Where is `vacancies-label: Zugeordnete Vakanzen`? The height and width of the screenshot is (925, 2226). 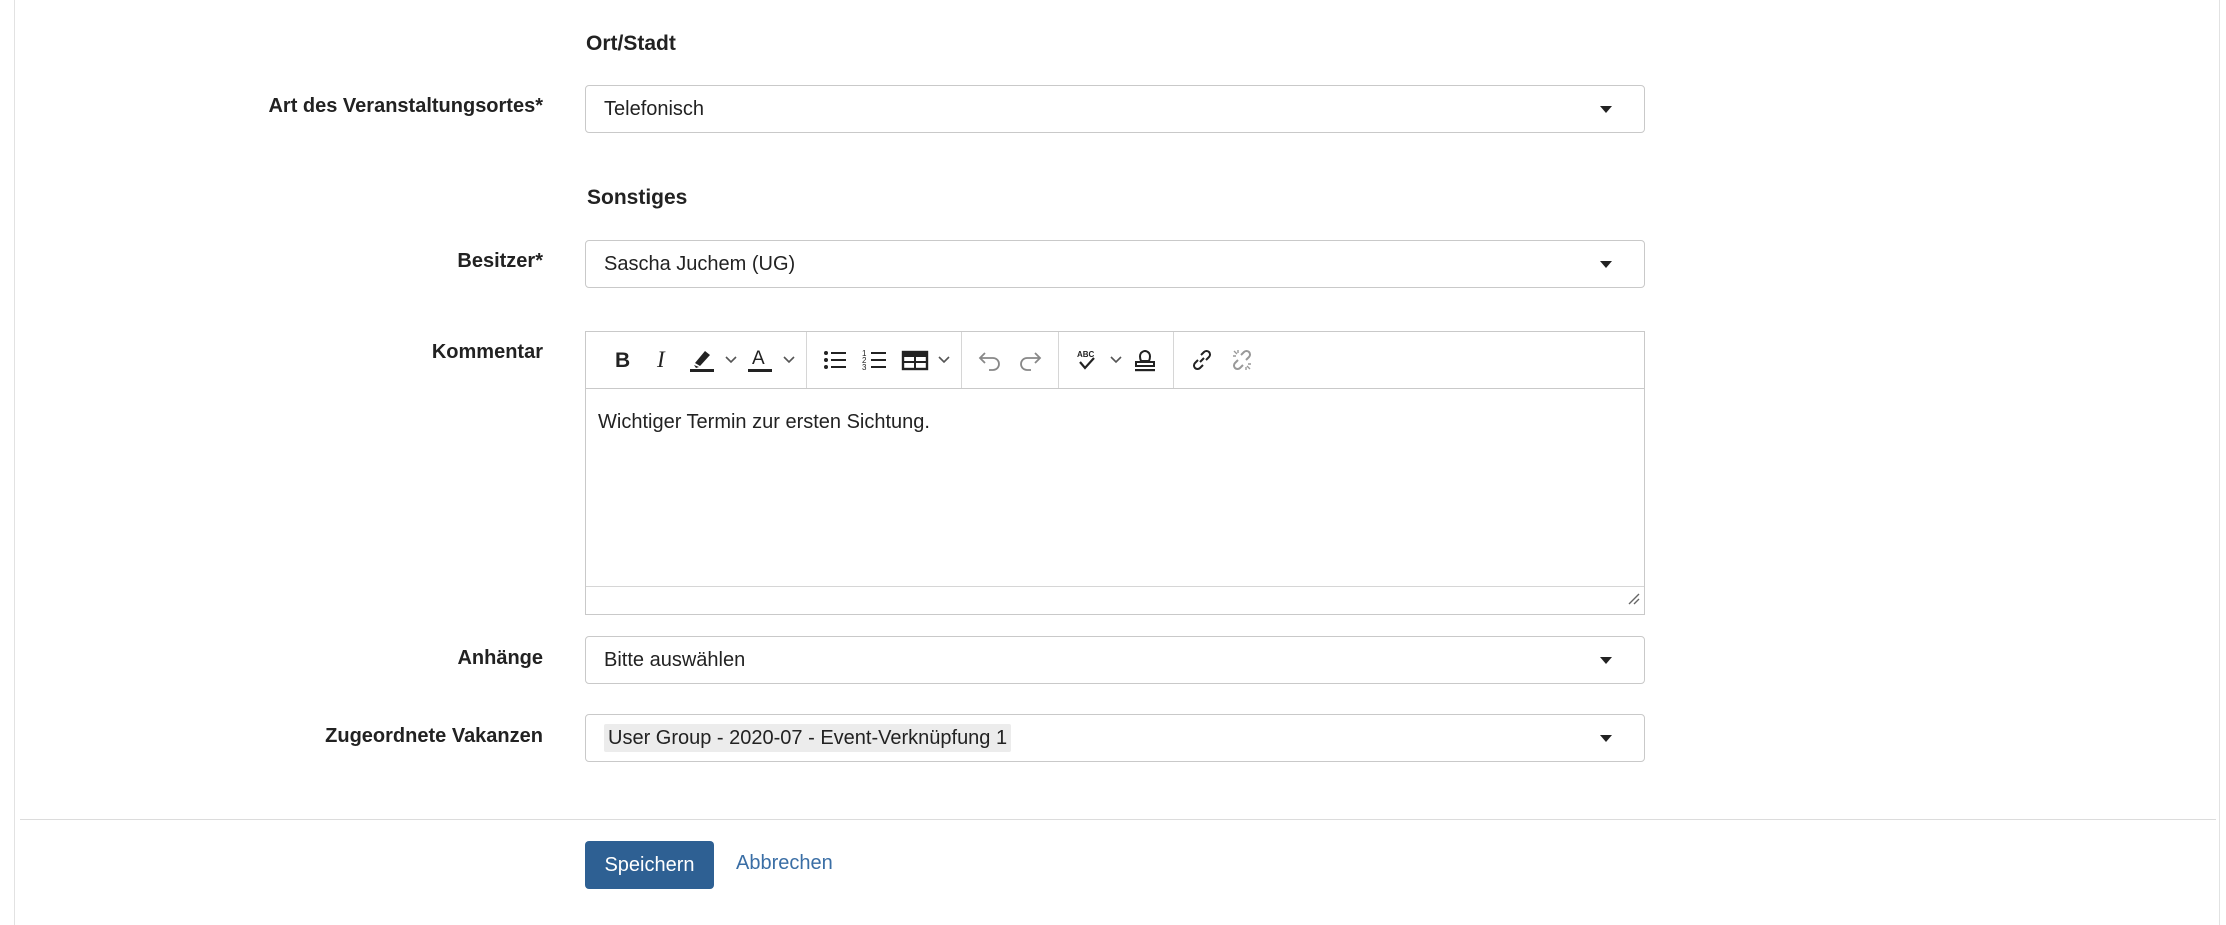 vacancies-label: Zugeordnete Vakanzen is located at coordinates (434, 736).